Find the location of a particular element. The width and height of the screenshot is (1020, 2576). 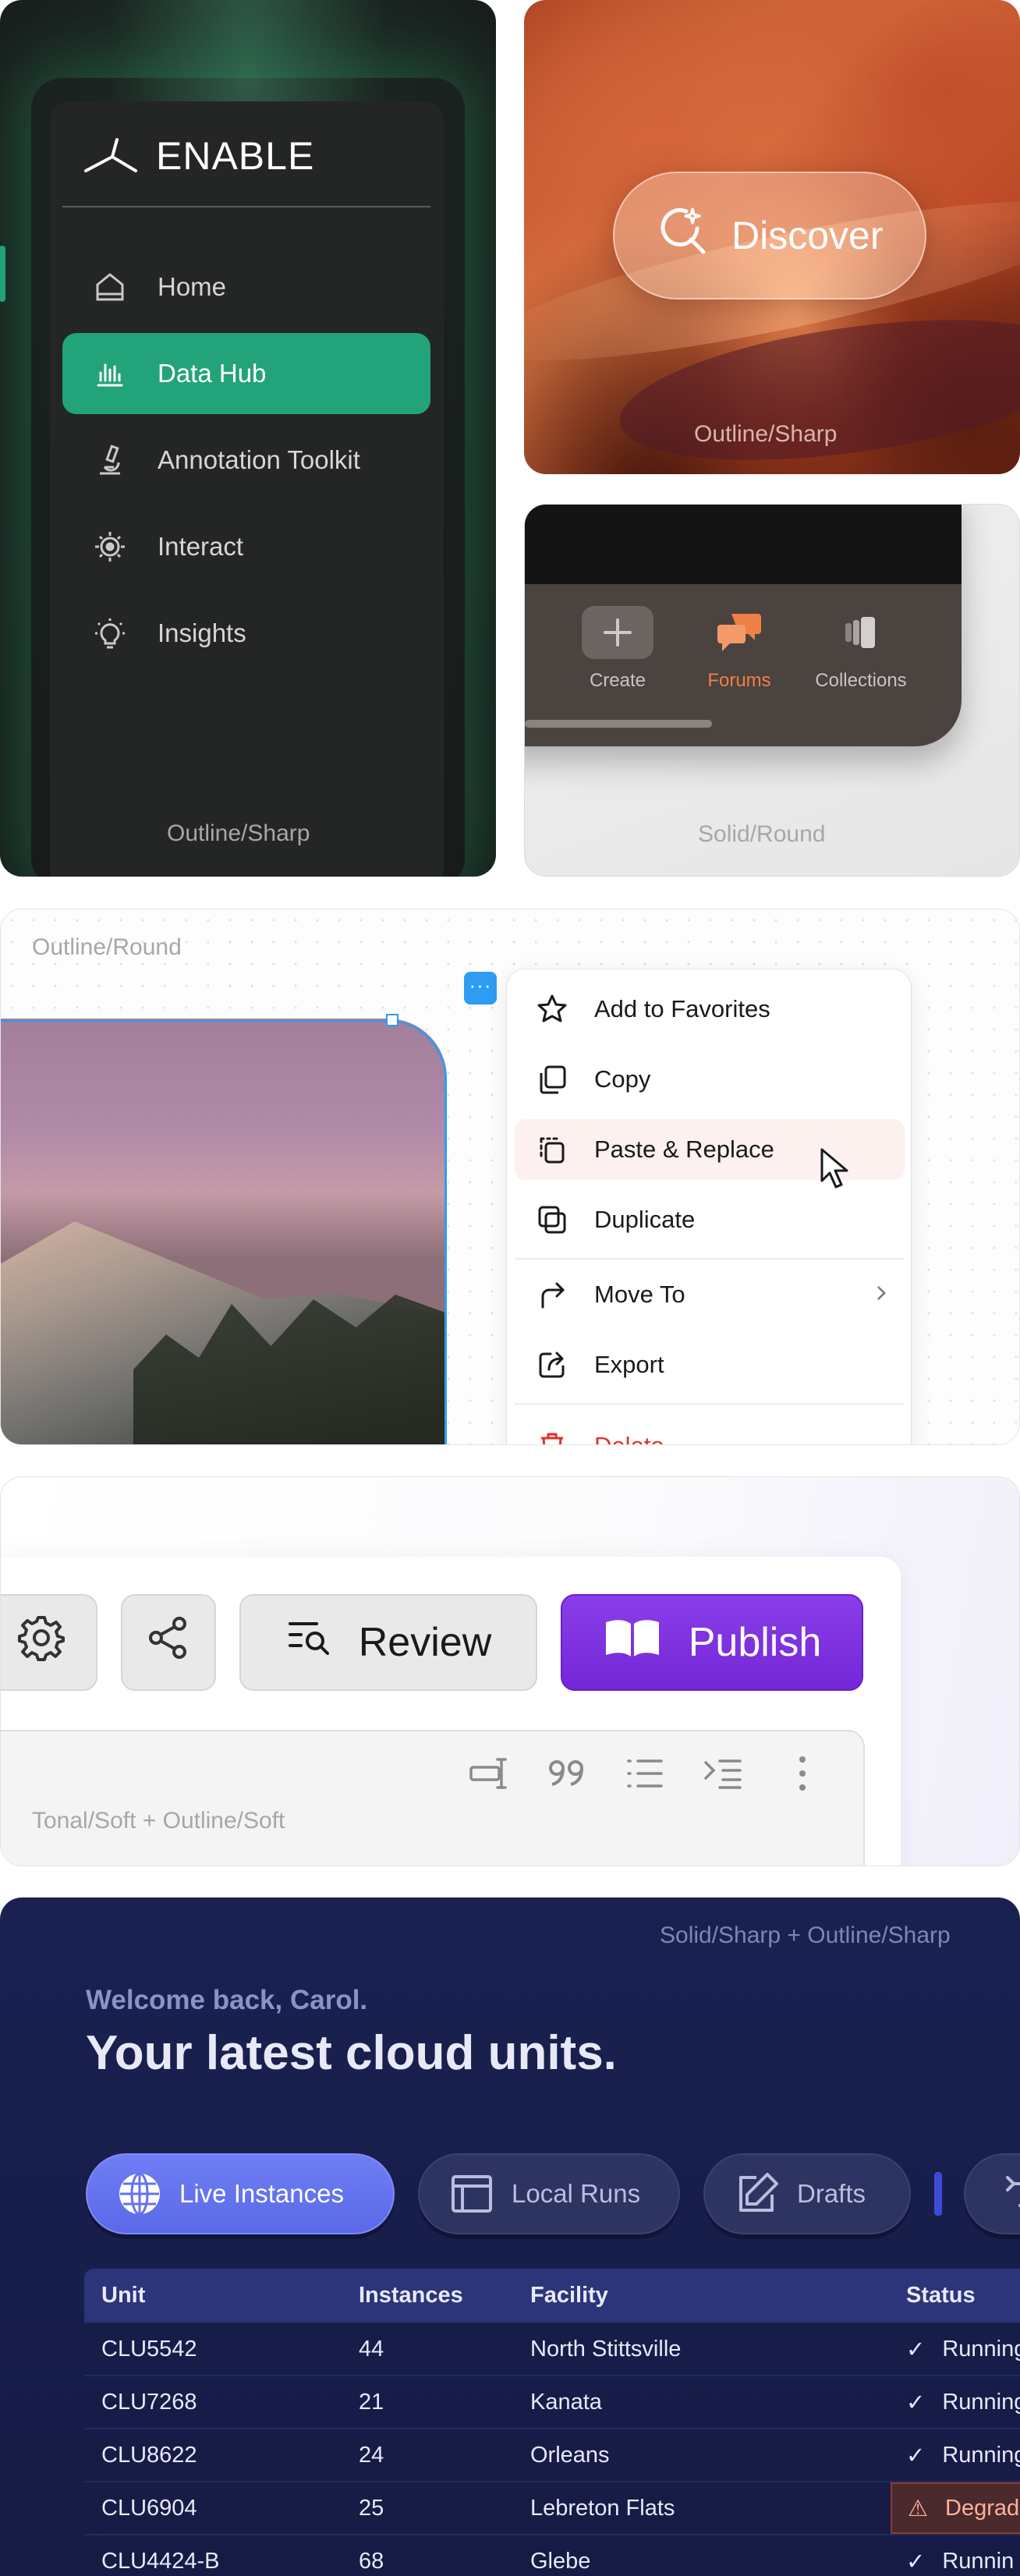

chip-label: Live Instances is located at coordinates (261, 2193).